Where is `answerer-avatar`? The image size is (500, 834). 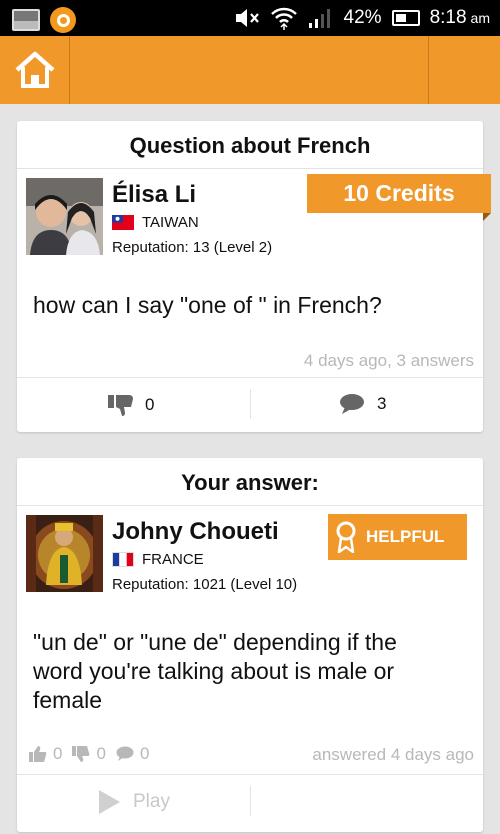
answerer-avatar is located at coordinates (64, 553).